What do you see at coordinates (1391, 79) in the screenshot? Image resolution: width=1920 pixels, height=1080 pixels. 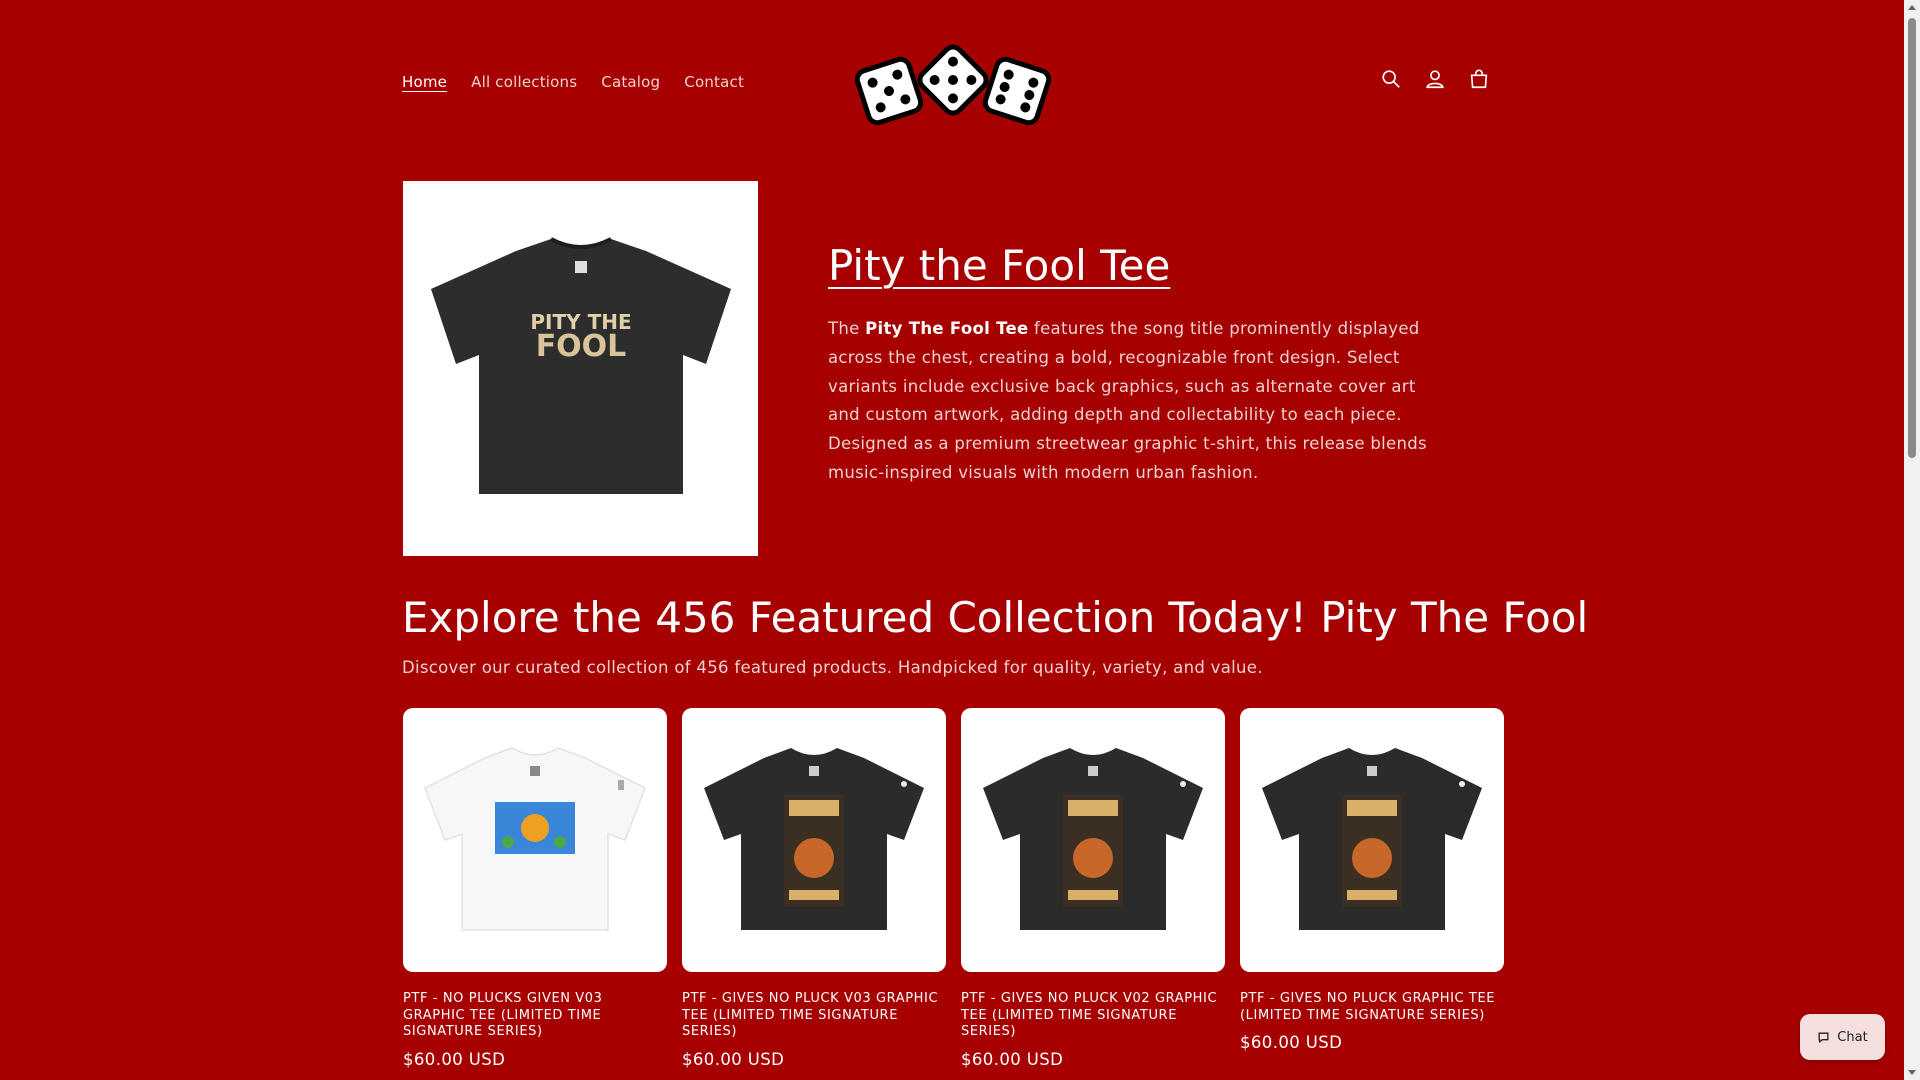 I see `search-icon` at bounding box center [1391, 79].